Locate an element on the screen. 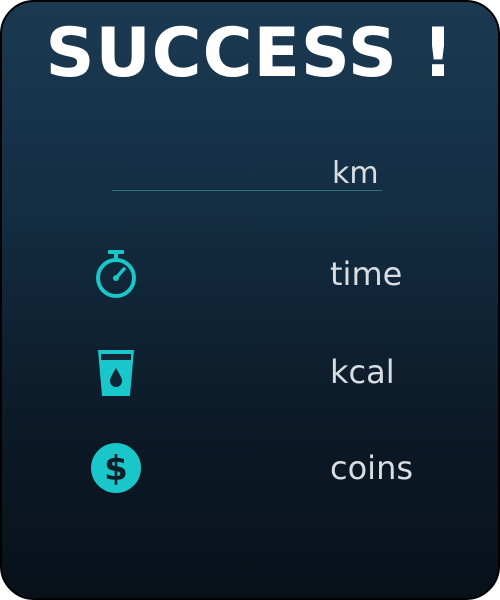  stat-row-time: time is located at coordinates (250, 274).